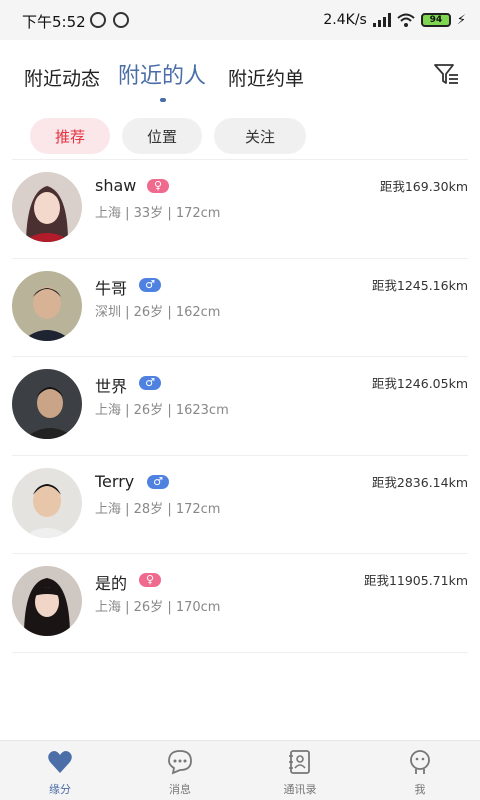 The image size is (480, 800). Describe the element at coordinates (381, 20) in the screenshot. I see `signal-icon` at that location.